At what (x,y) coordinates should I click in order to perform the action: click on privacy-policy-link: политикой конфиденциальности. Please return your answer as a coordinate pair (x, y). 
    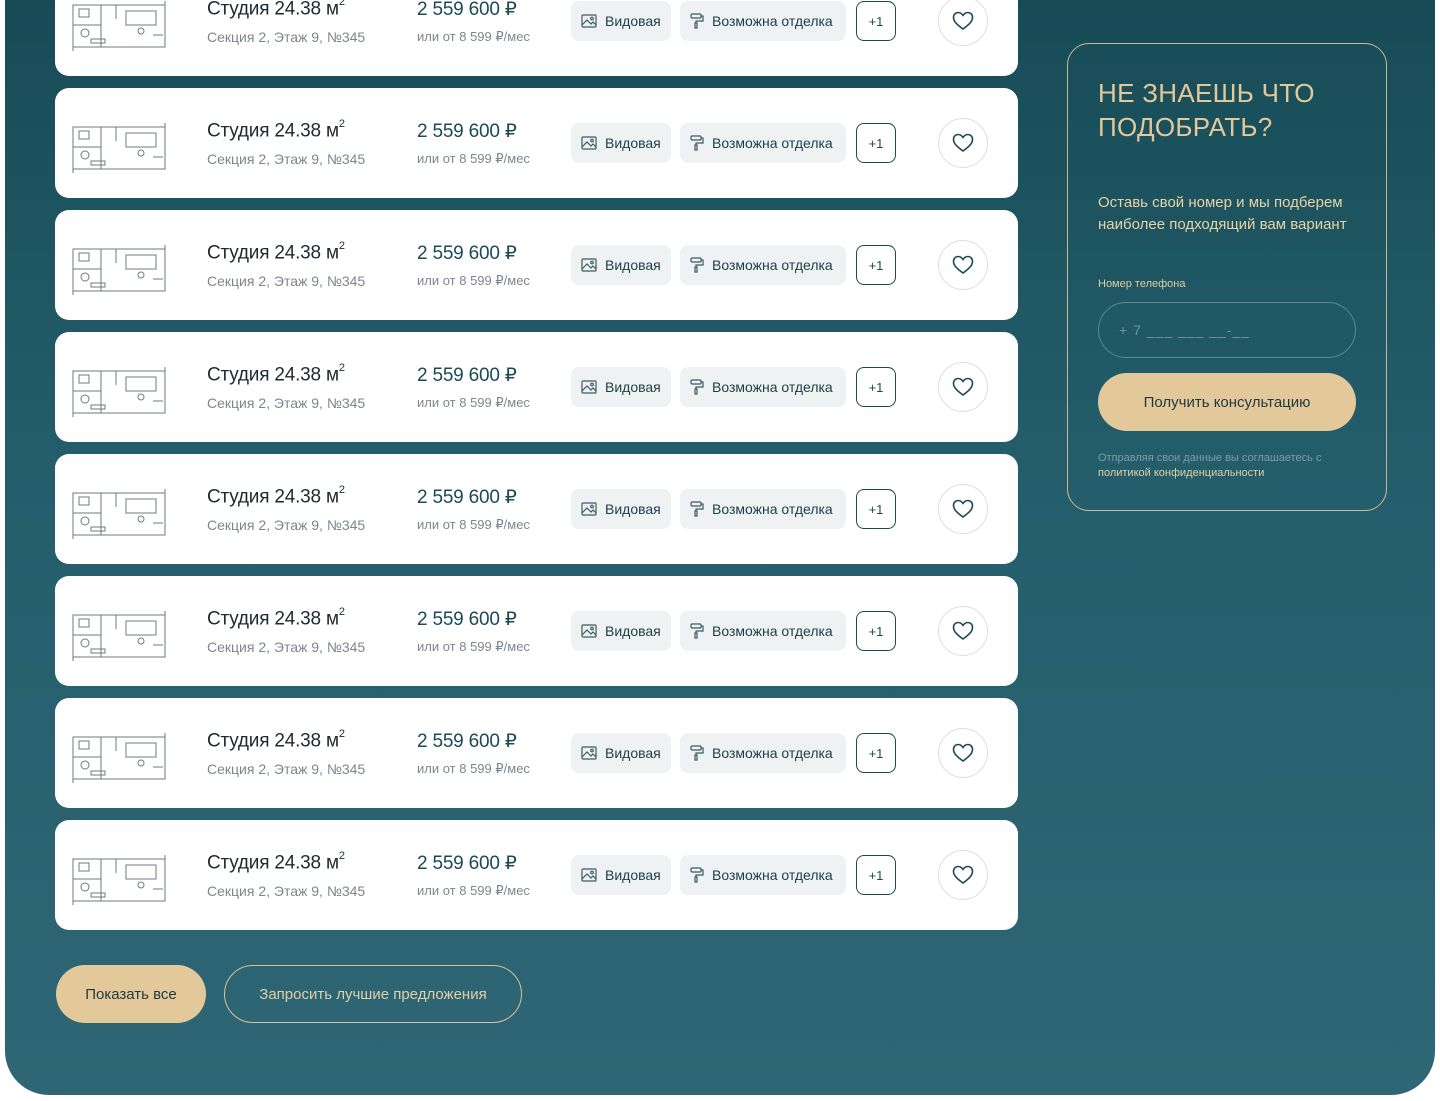
    Looking at the image, I should click on (1233, 473).